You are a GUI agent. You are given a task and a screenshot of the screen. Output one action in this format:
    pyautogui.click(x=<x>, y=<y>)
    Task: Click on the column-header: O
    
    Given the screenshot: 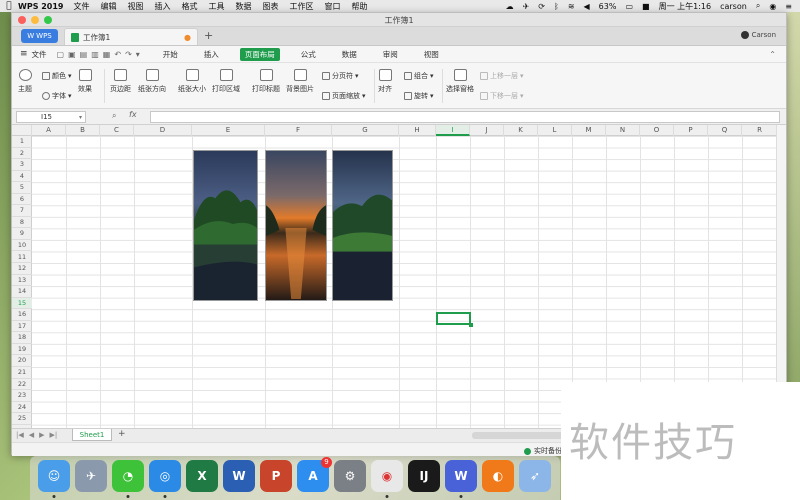 What is the action you would take?
    pyautogui.click(x=657, y=130)
    